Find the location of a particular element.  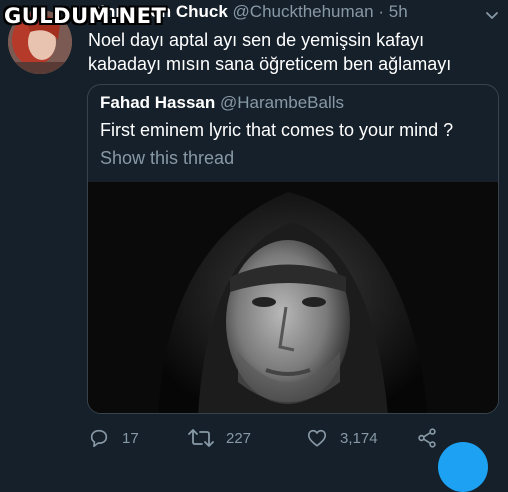

reply-icon is located at coordinates (99, 438).